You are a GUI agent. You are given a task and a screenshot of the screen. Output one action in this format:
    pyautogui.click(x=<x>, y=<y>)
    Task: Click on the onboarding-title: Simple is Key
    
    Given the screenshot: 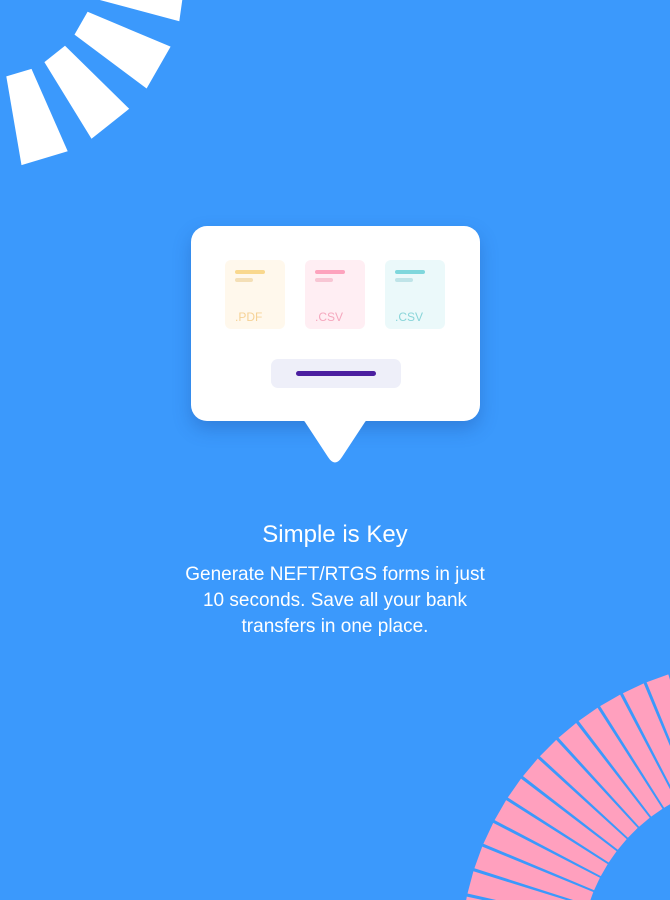 What is the action you would take?
    pyautogui.click(x=335, y=534)
    